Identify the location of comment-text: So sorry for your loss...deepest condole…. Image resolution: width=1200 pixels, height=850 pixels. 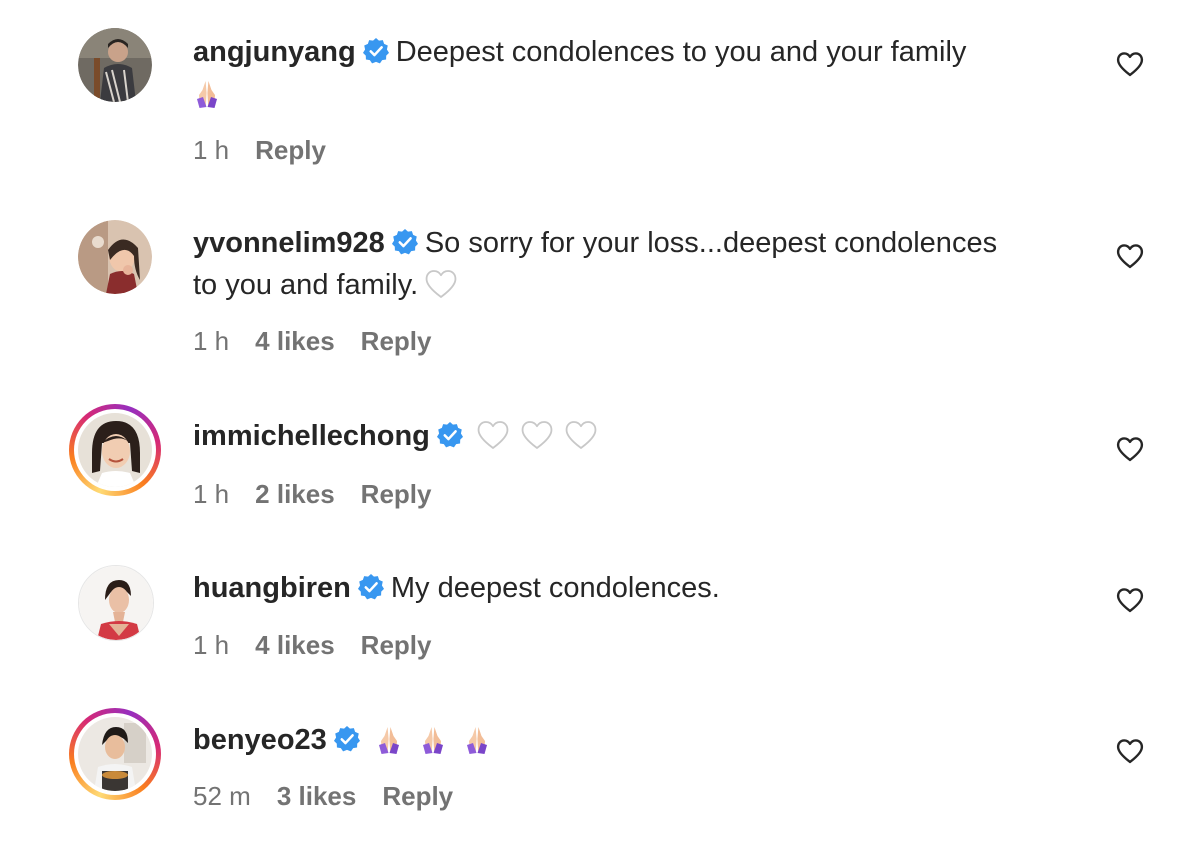
(711, 243).